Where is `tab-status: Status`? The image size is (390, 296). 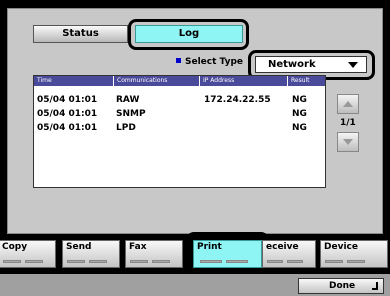
tab-status: Status is located at coordinates (80, 34).